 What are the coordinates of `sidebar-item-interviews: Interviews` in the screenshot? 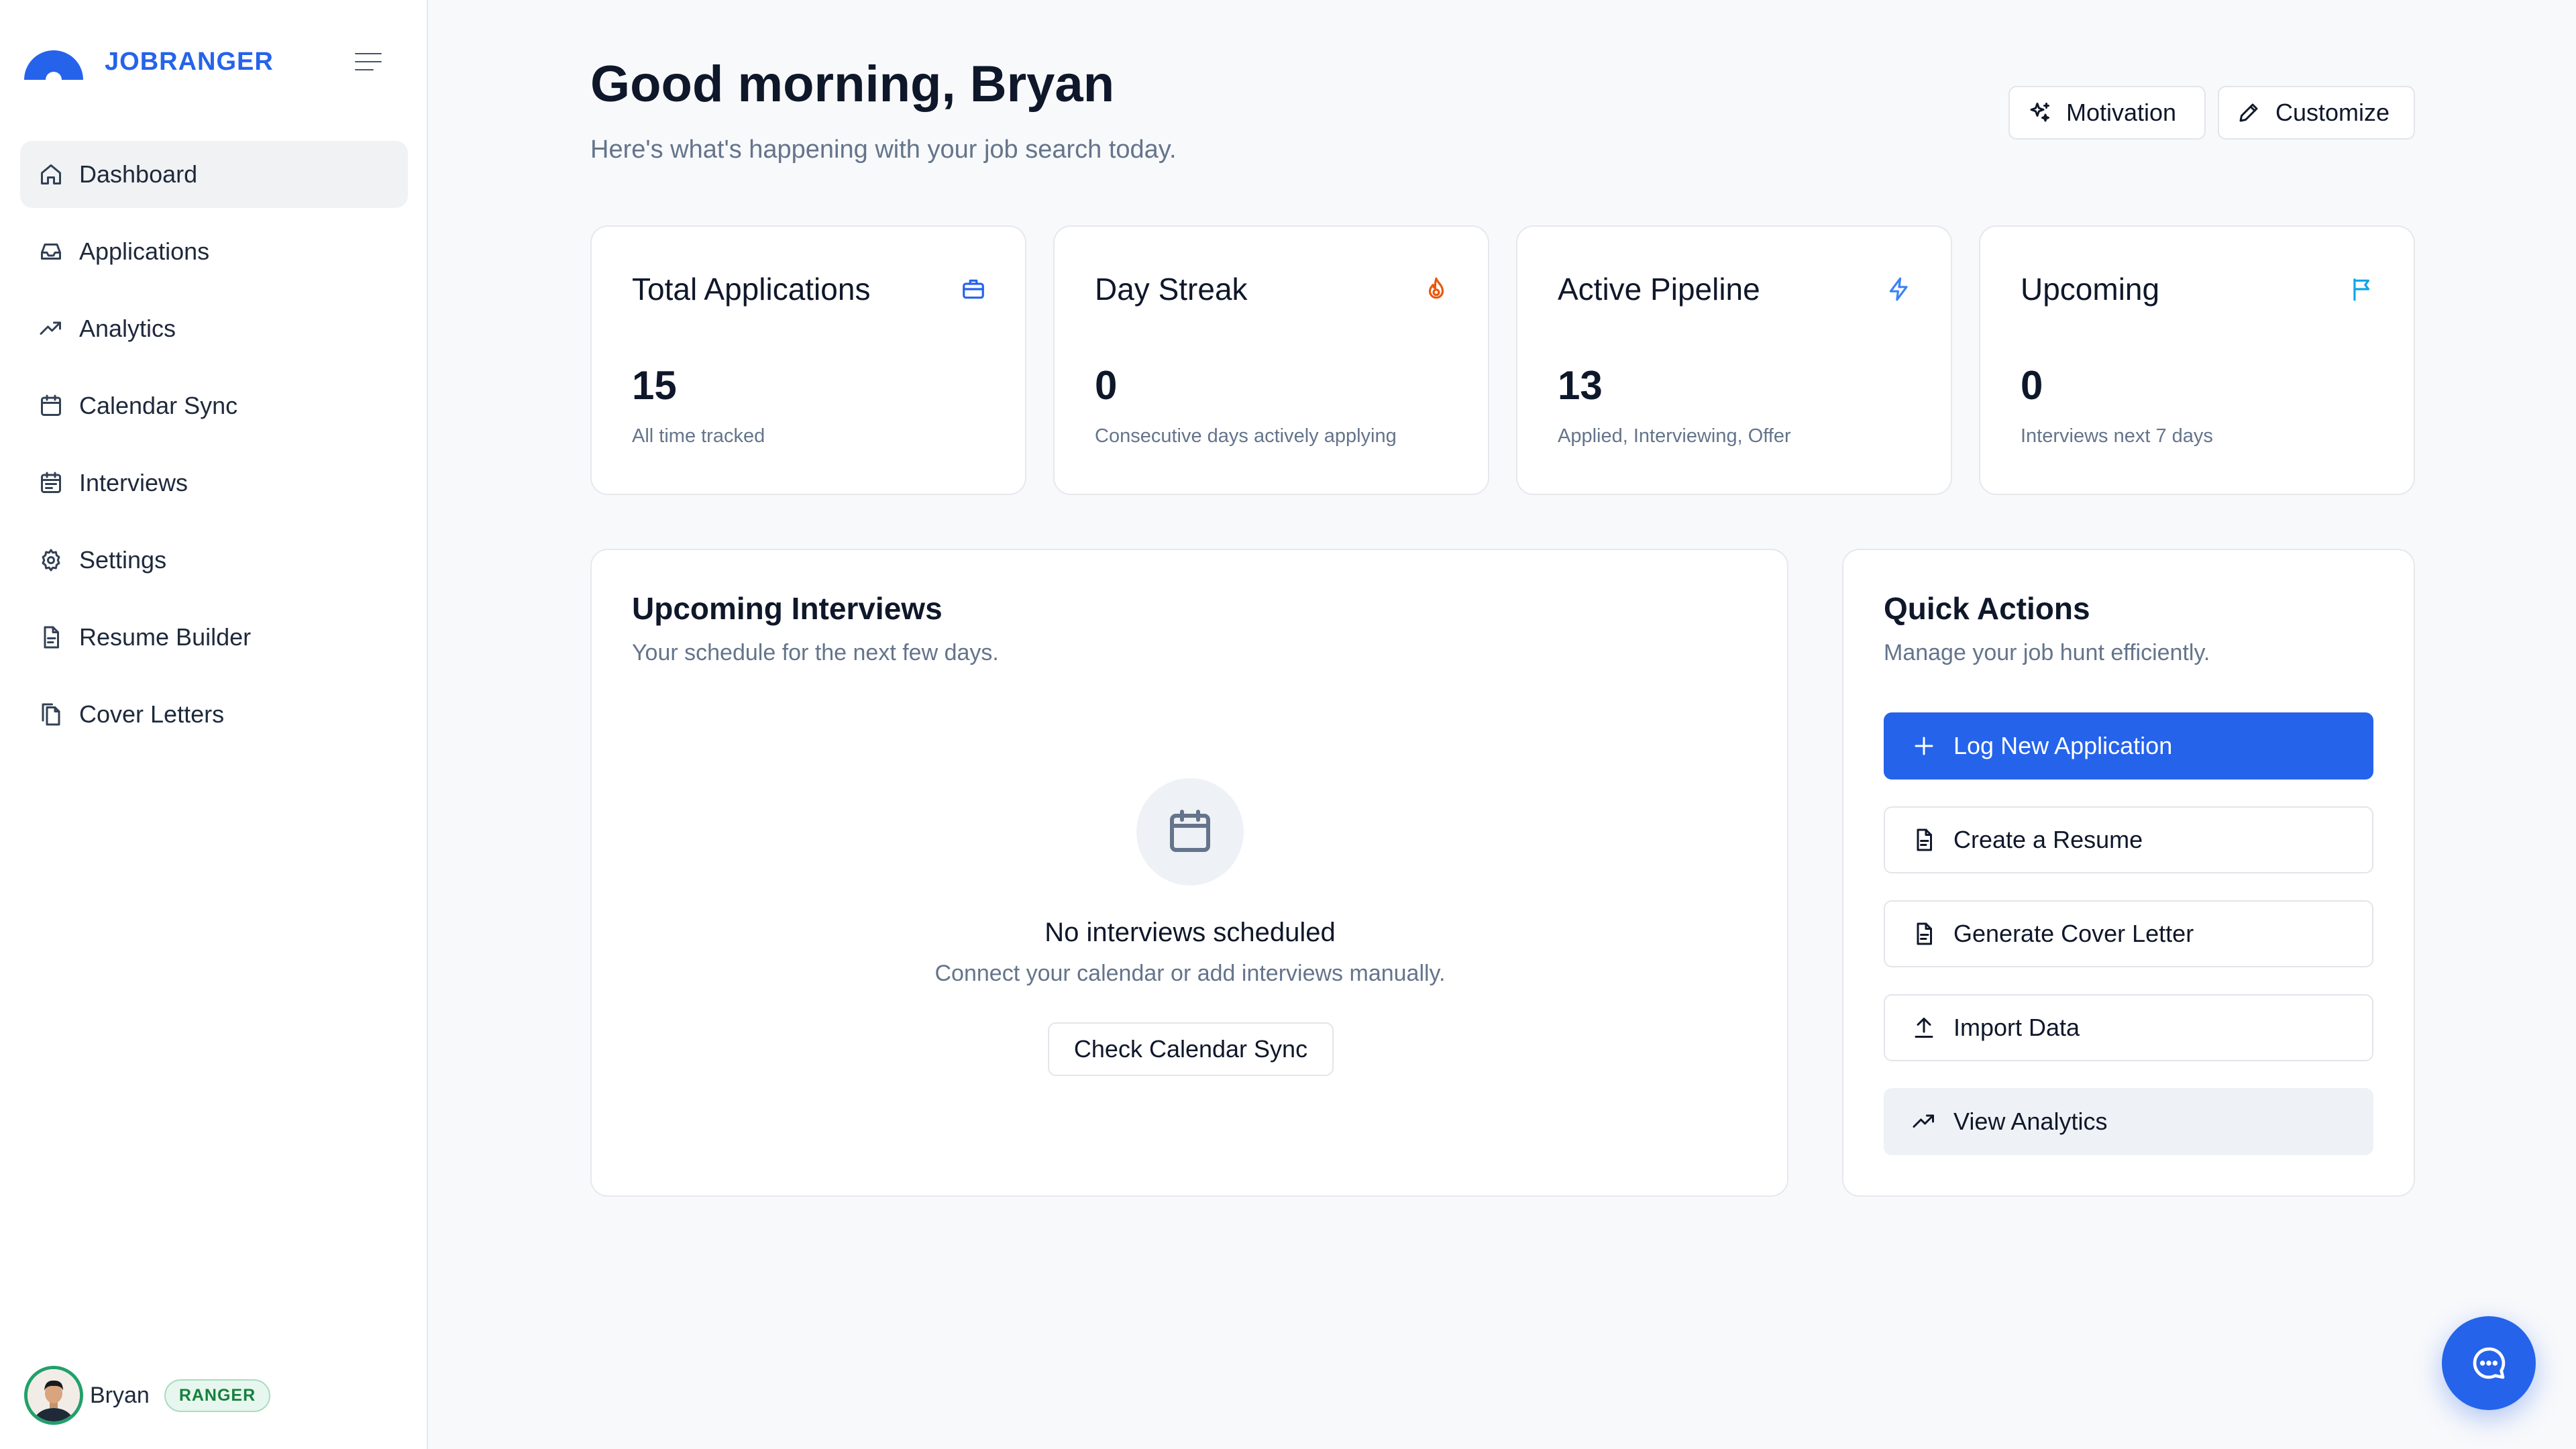 It's located at (214, 483).